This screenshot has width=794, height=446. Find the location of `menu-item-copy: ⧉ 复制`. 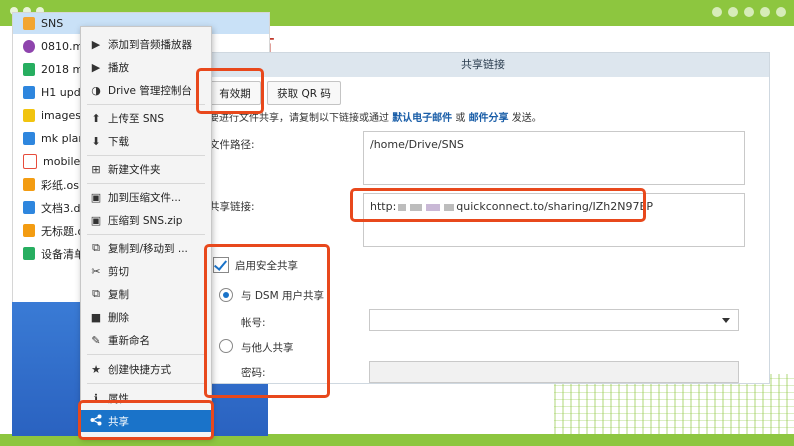

menu-item-copy: ⧉ 复制 is located at coordinates (146, 294).